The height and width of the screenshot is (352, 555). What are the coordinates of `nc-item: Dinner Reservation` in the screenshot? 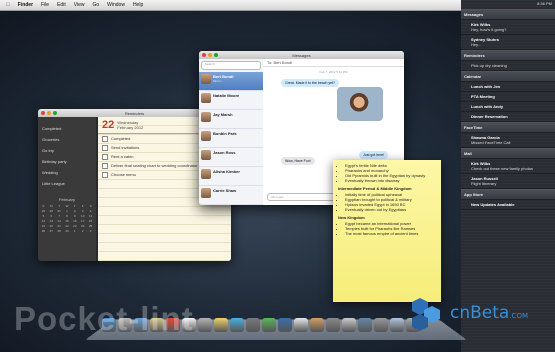 It's located at (508, 117).